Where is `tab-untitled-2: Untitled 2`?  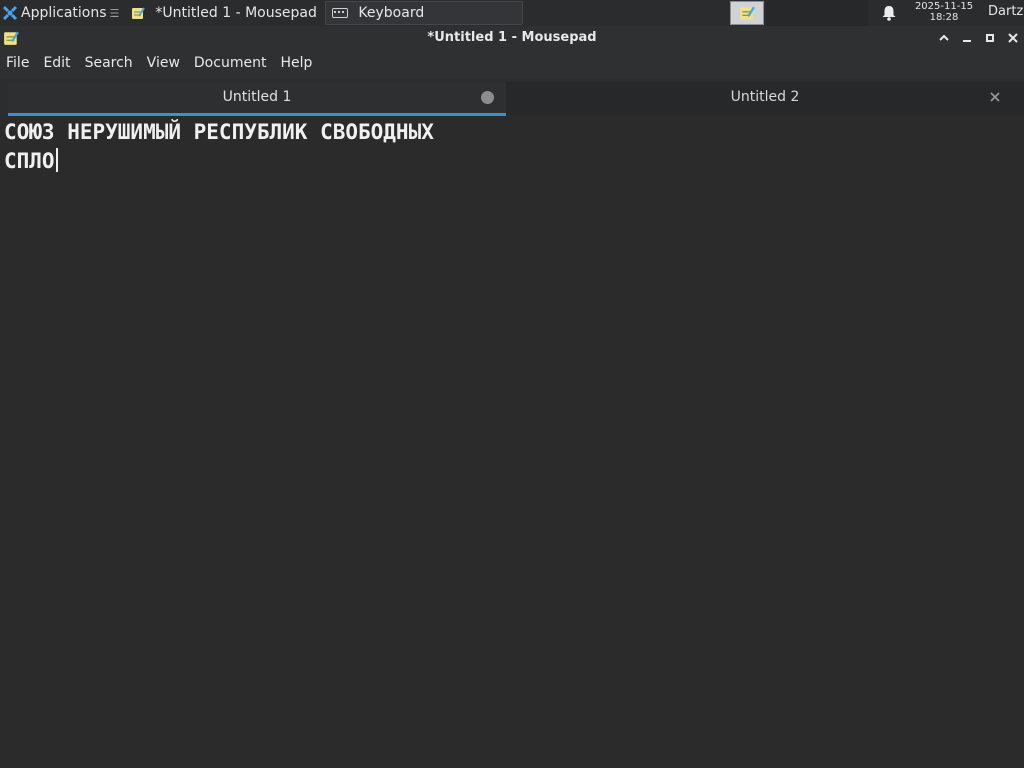 tab-untitled-2: Untitled 2 is located at coordinates (765, 99).